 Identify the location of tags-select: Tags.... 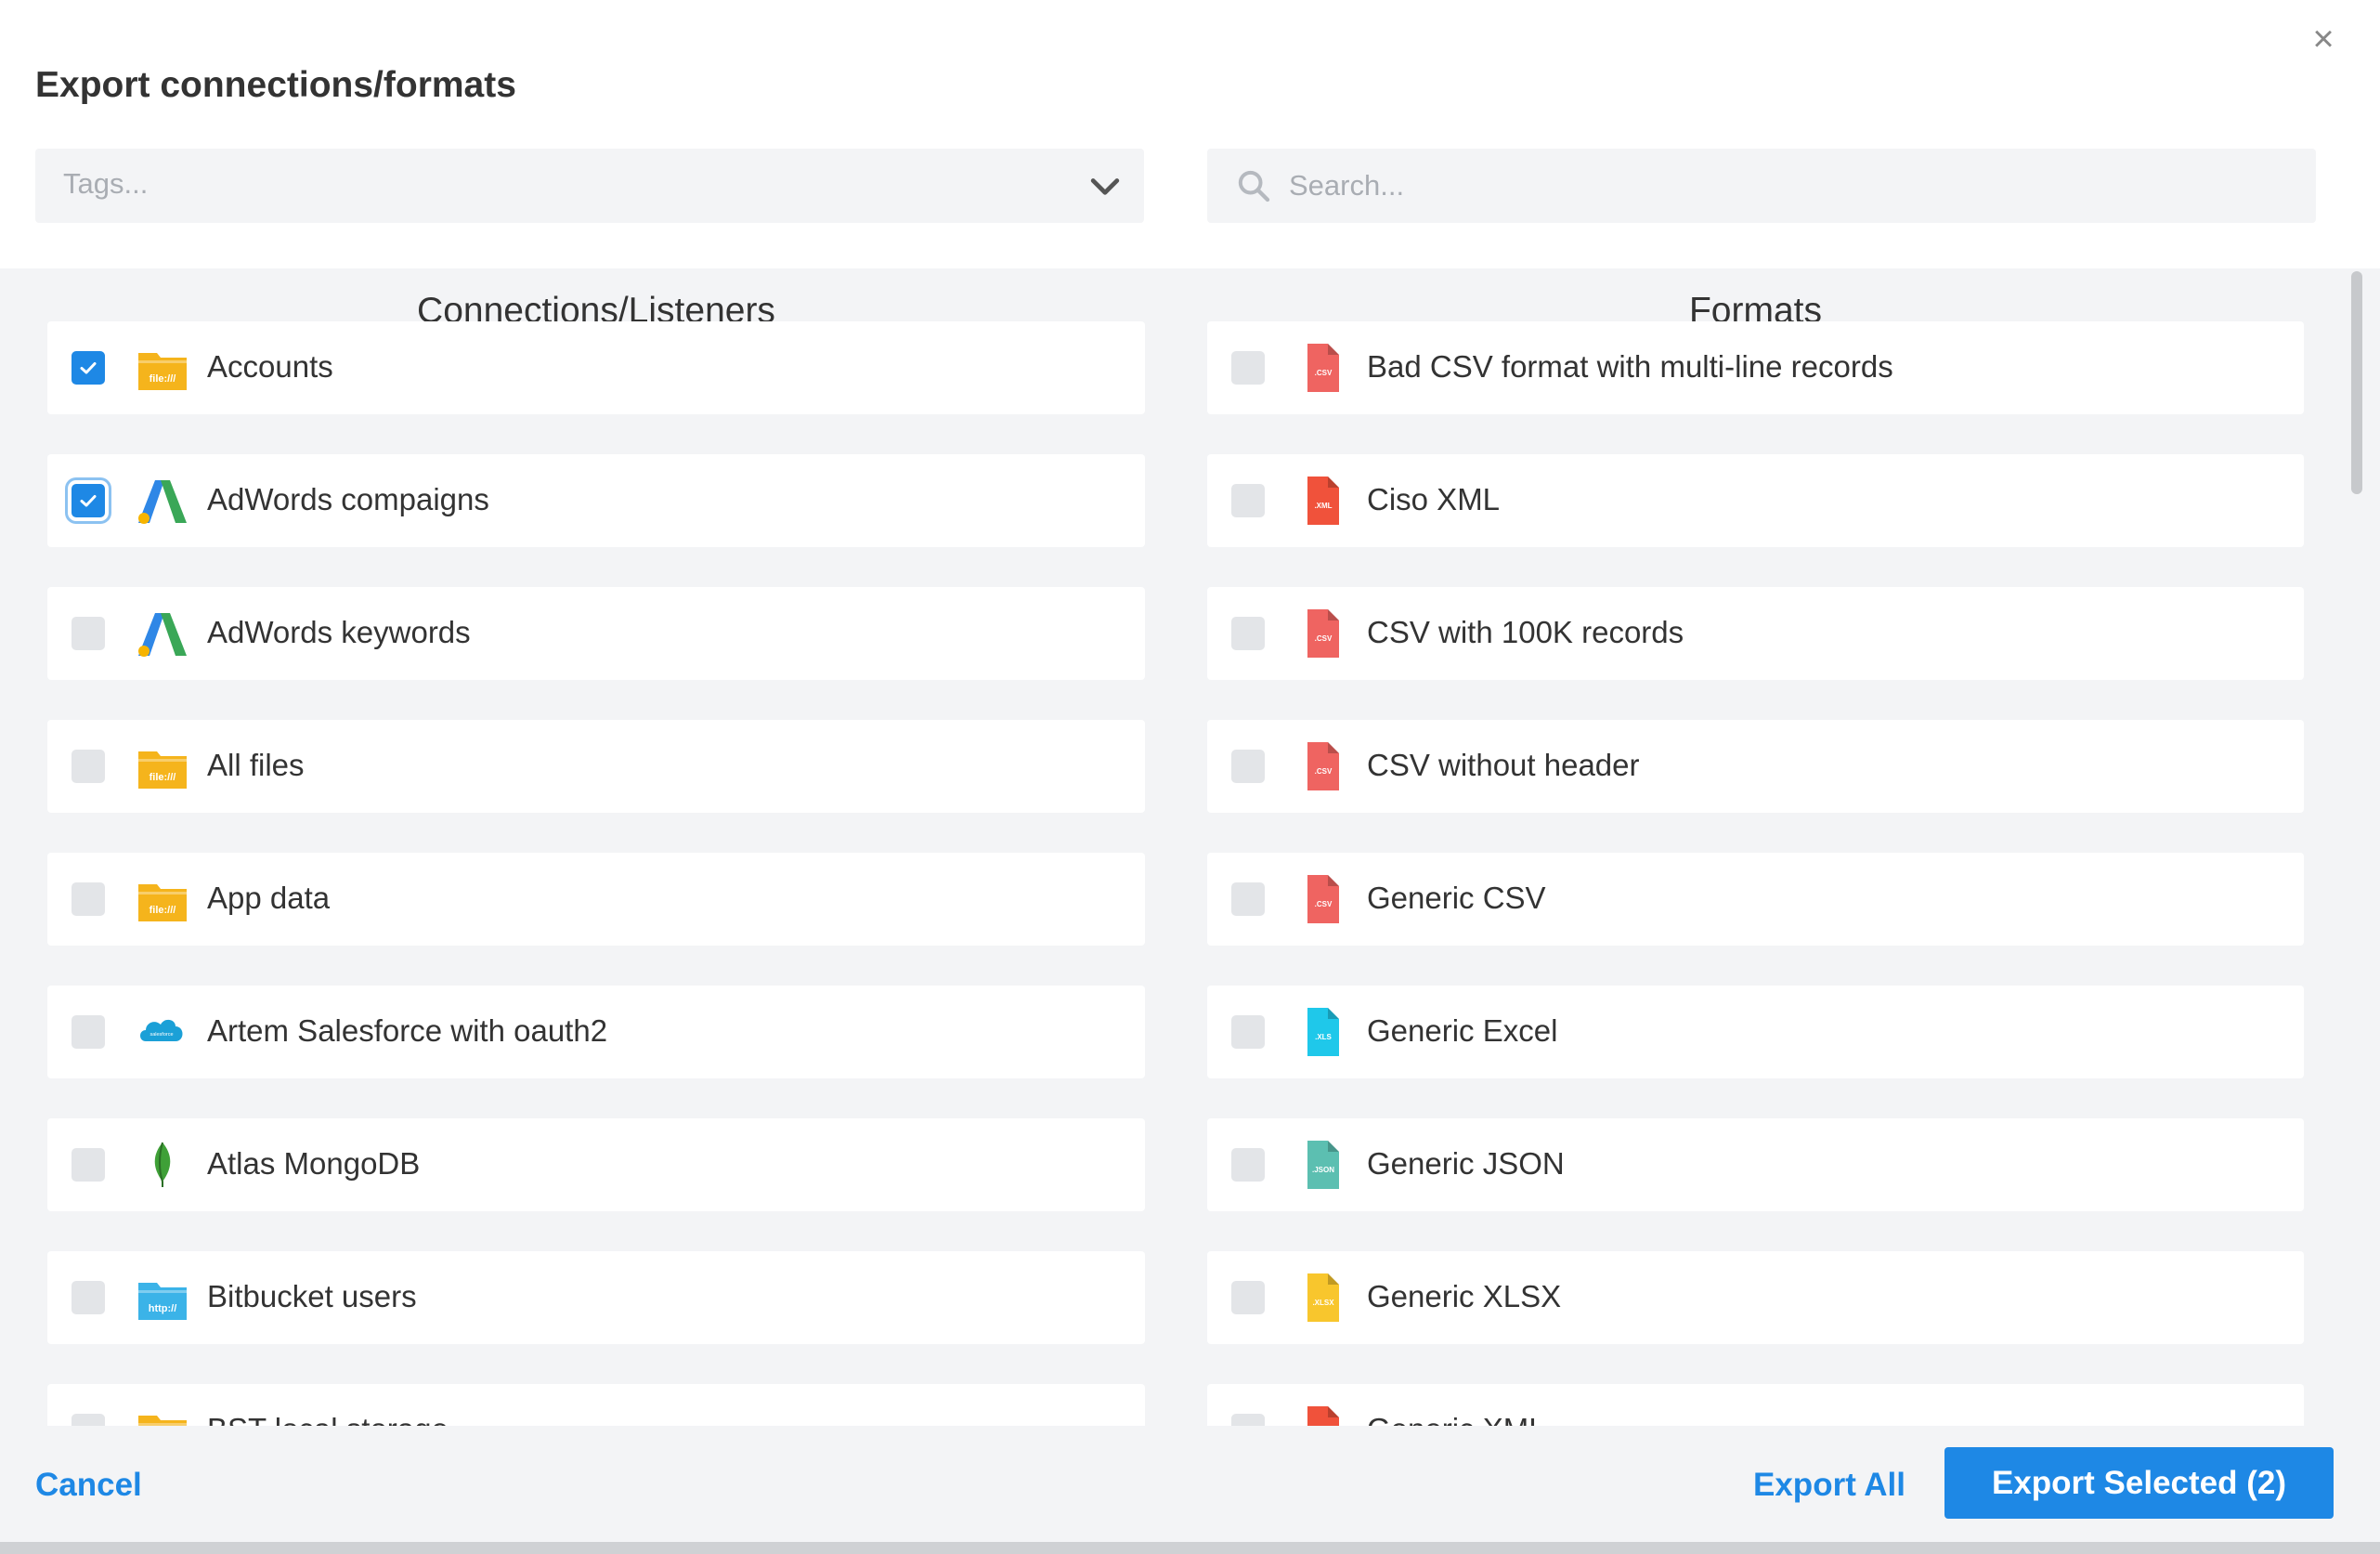
(589, 186).